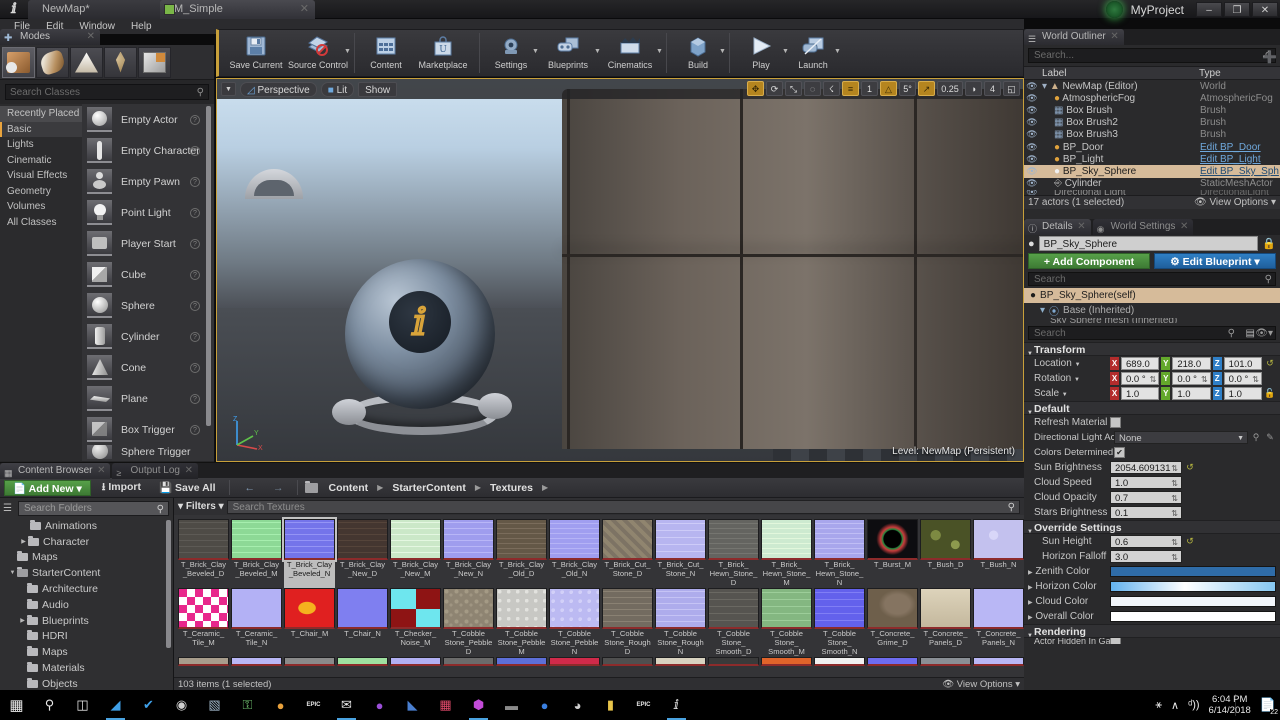  Describe the element at coordinates (610, 705) in the screenshot. I see `folder-icon: ▮` at that location.